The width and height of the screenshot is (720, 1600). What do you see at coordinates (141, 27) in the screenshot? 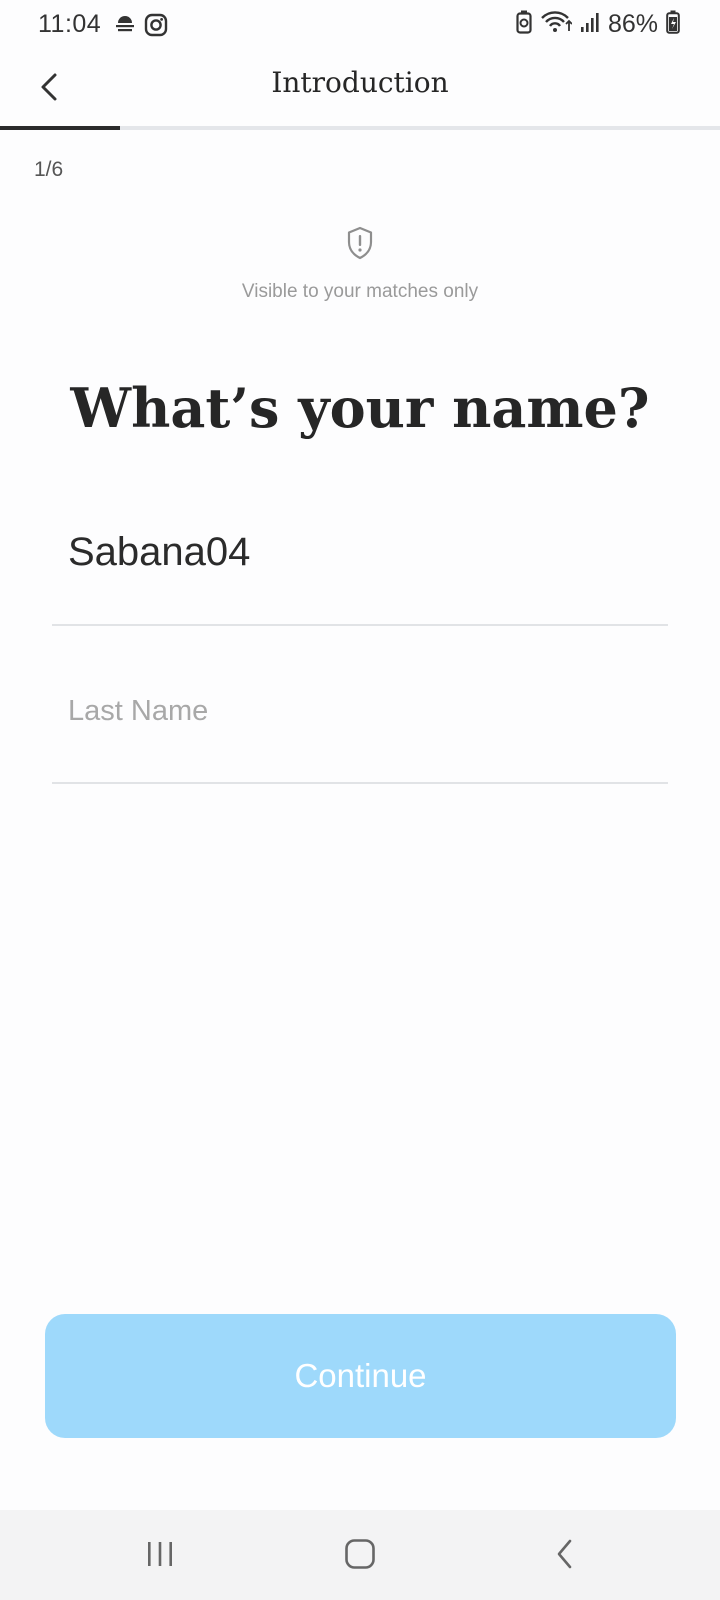
I see `status-left-icons` at bounding box center [141, 27].